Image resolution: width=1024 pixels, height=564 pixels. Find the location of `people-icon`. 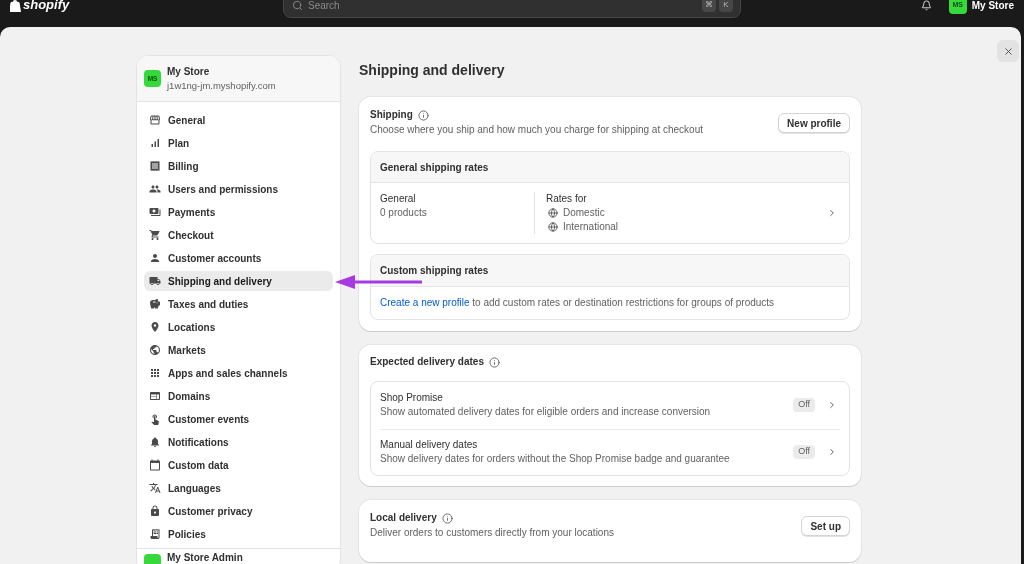

people-icon is located at coordinates (155, 189).